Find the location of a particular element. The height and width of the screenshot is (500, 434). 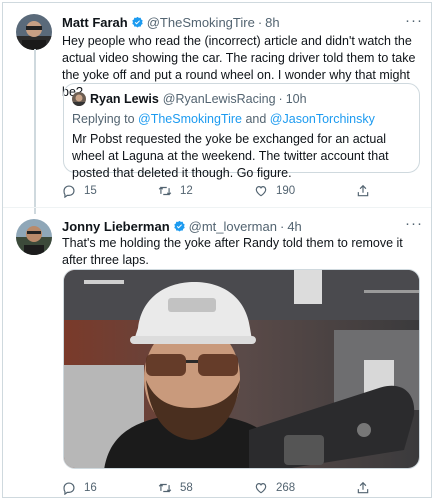

author-name: Jonny Lieberman is located at coordinates (116, 226).